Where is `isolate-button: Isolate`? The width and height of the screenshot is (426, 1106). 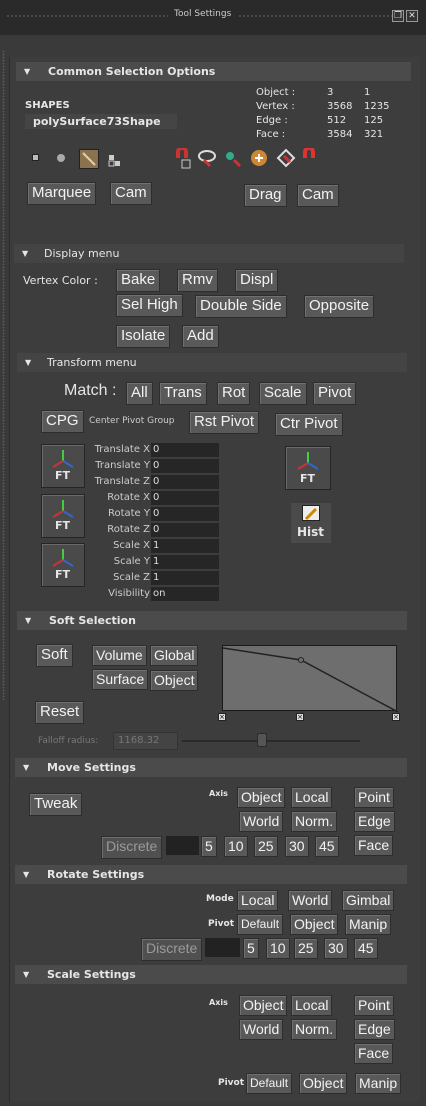
isolate-button: Isolate is located at coordinates (143, 336).